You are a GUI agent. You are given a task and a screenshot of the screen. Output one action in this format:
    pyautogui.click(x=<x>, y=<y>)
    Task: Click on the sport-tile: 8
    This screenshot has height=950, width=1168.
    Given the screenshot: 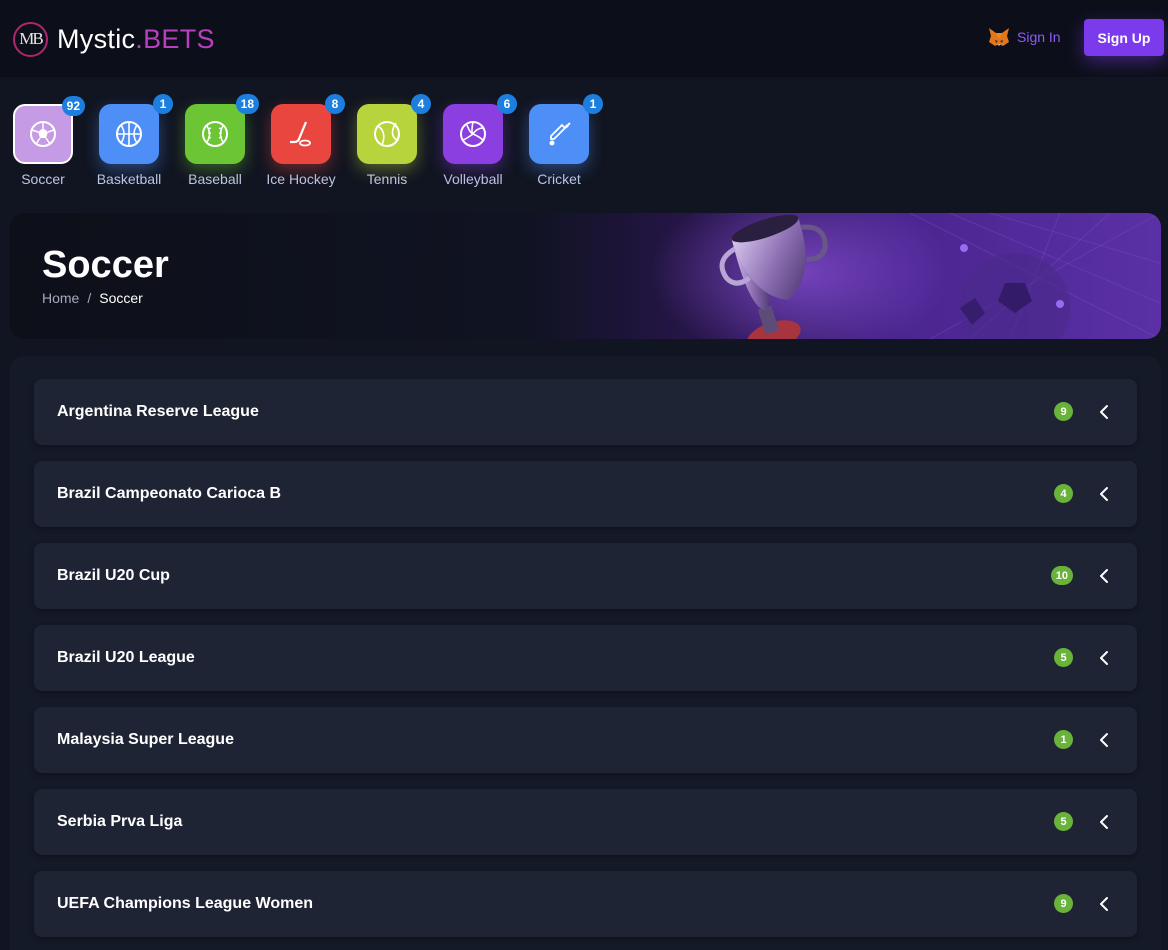 What is the action you would take?
    pyautogui.click(x=308, y=129)
    